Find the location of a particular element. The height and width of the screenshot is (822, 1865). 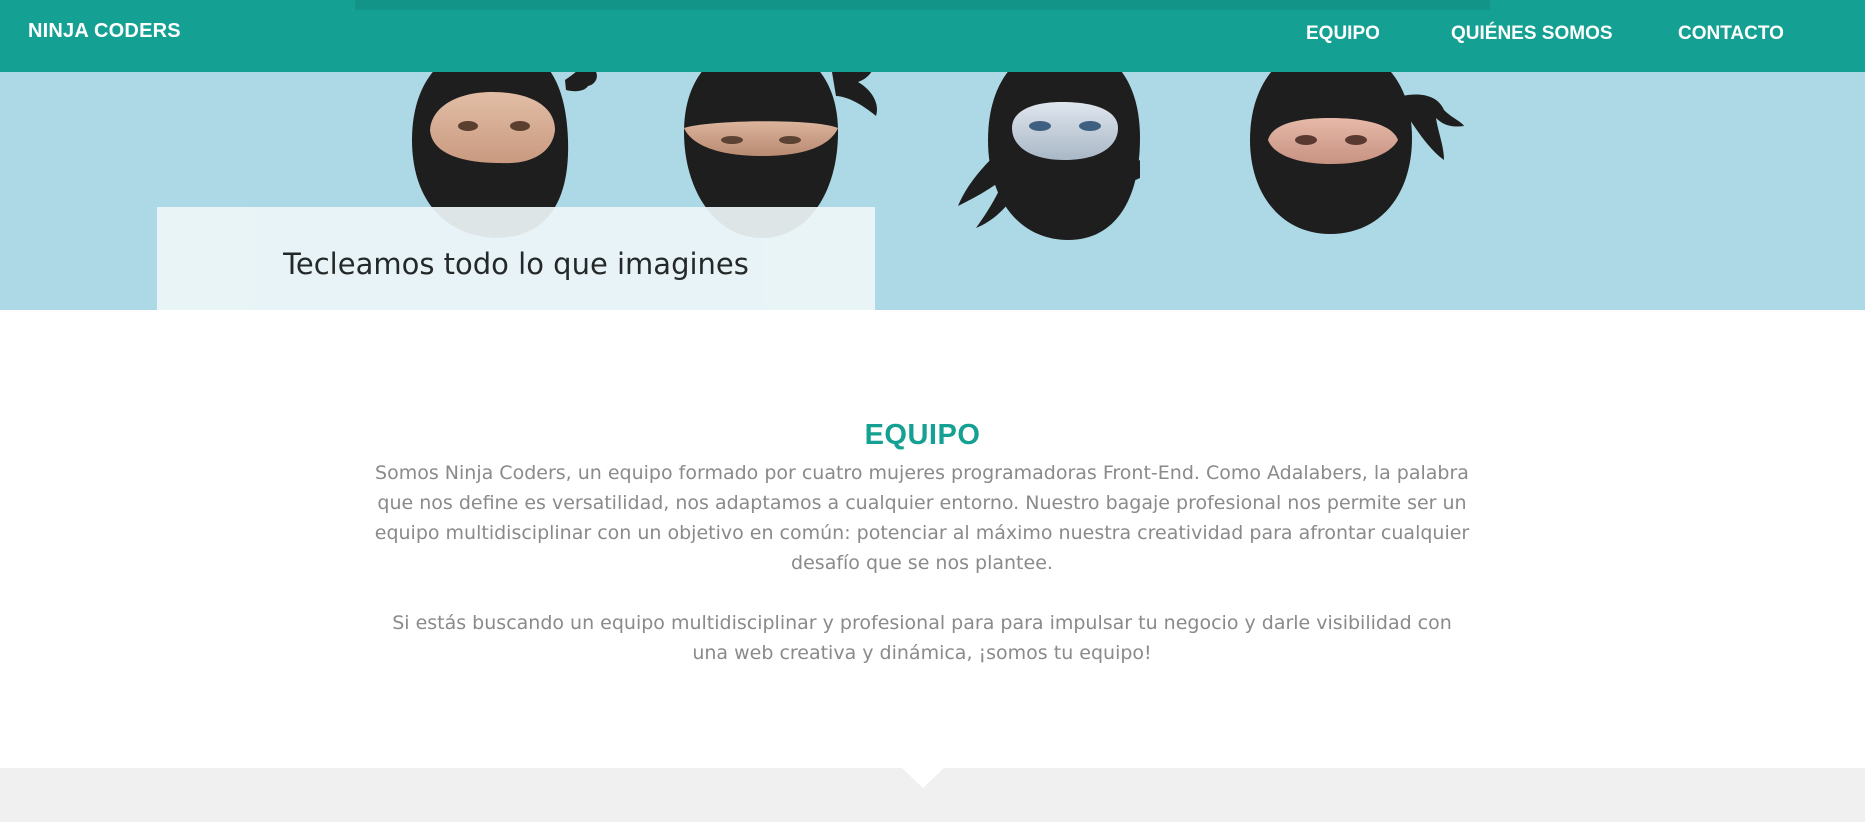

section-divider-arrow-icon is located at coordinates (923, 778).